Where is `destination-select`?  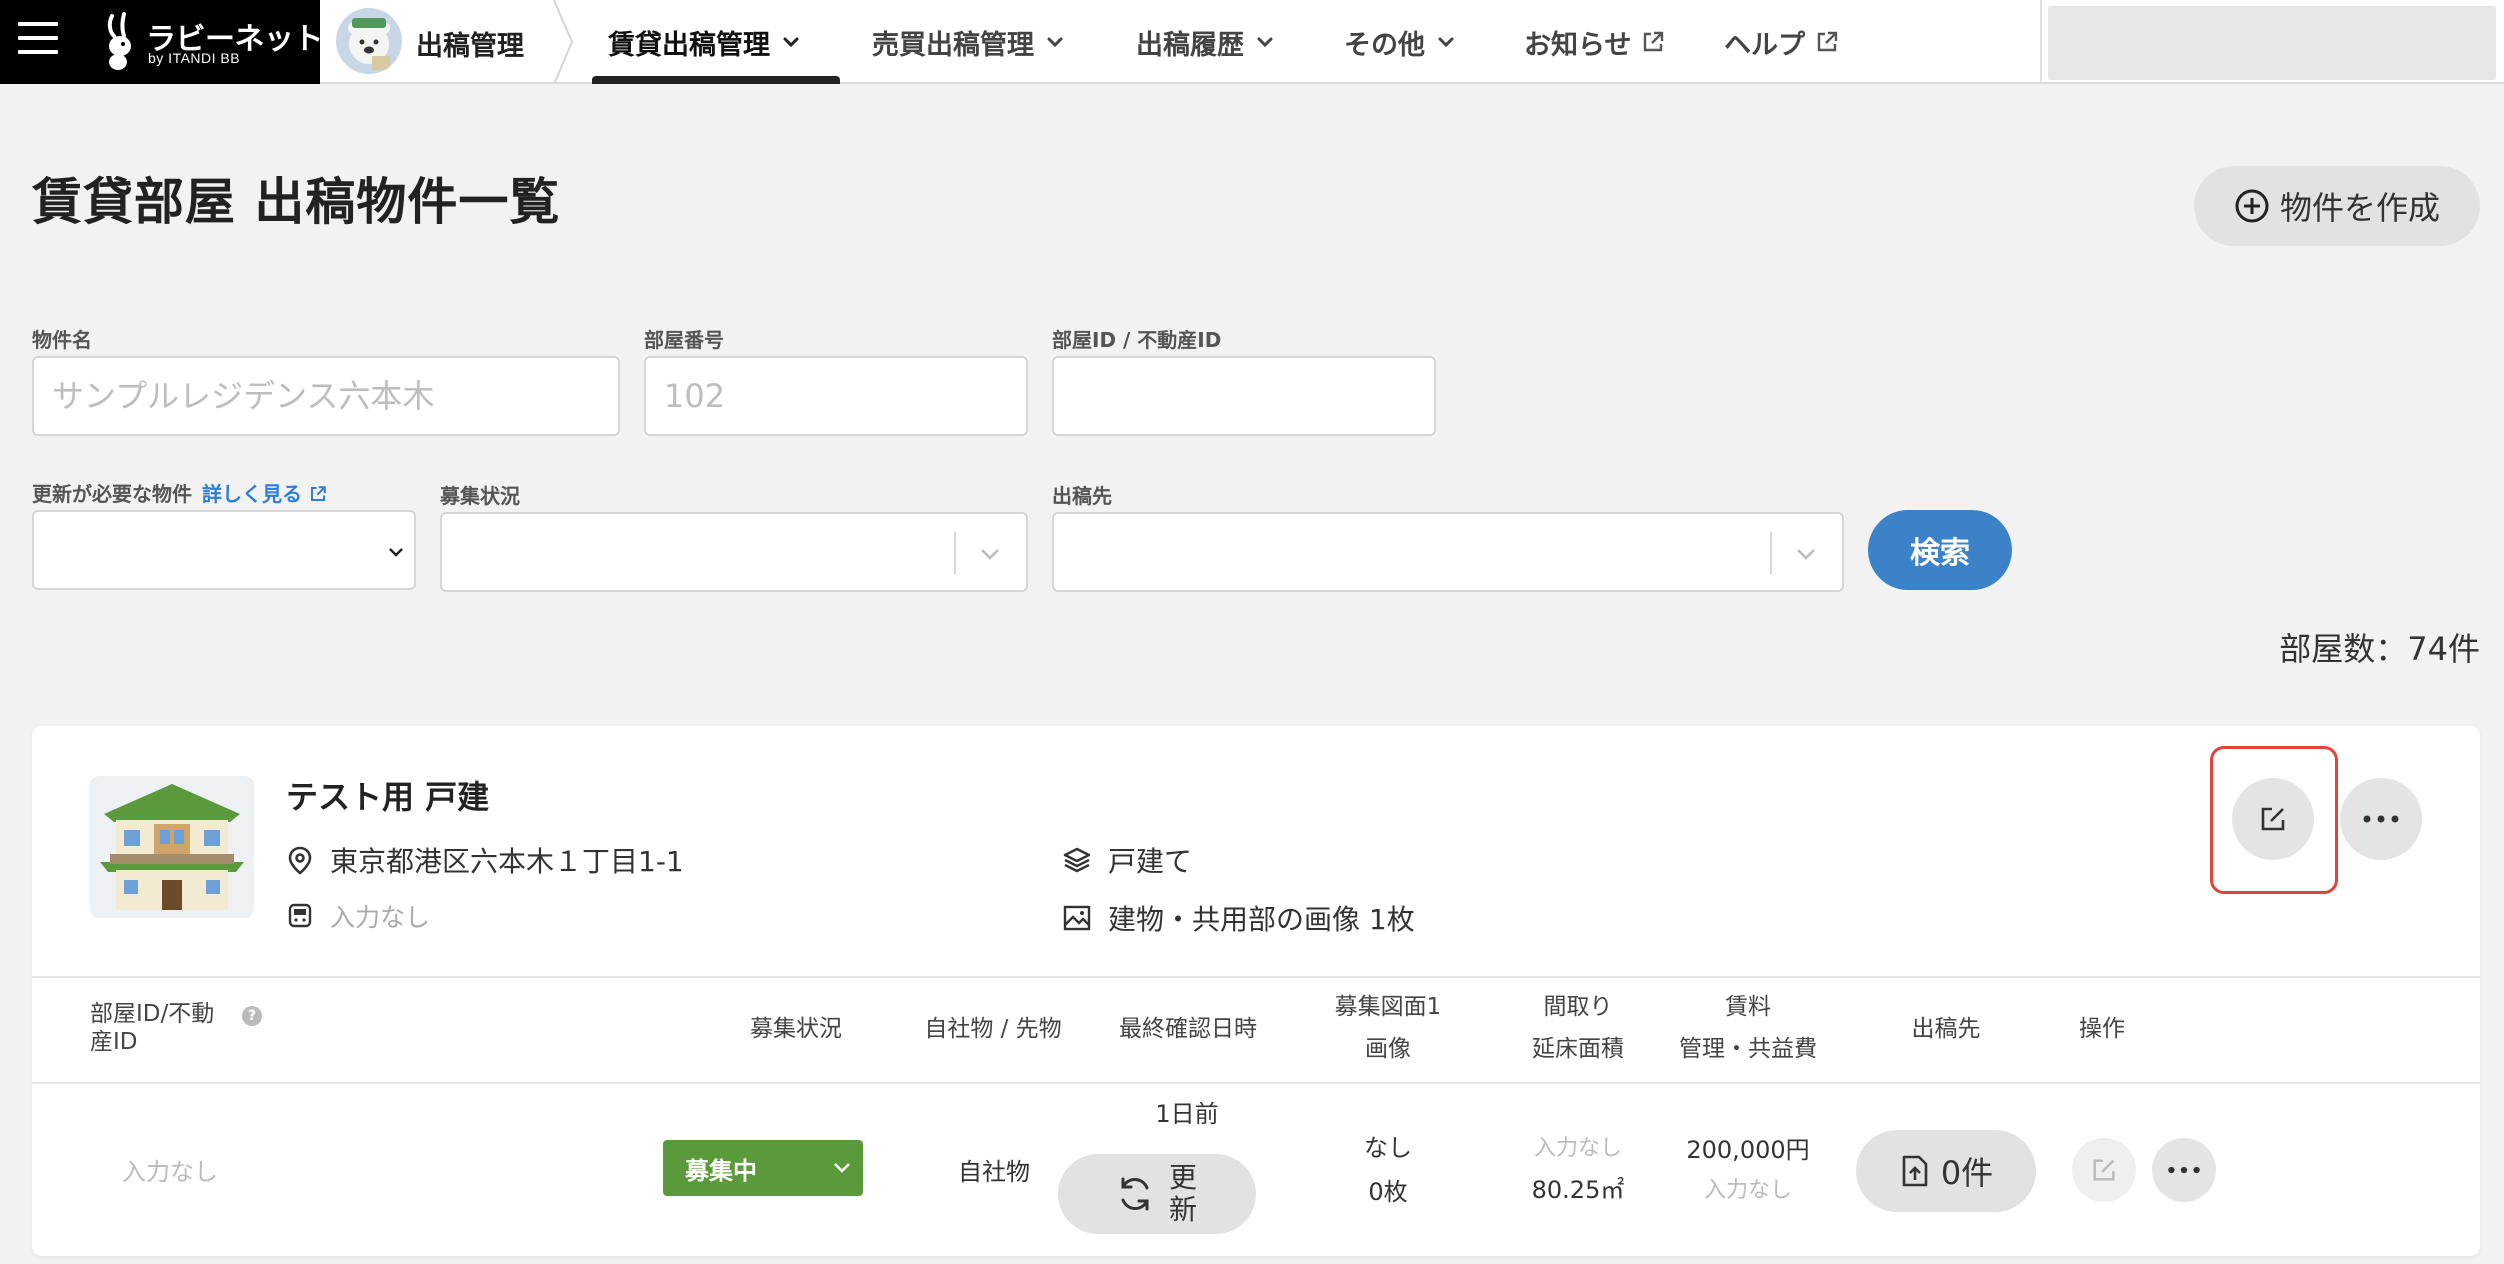 destination-select is located at coordinates (1448, 552).